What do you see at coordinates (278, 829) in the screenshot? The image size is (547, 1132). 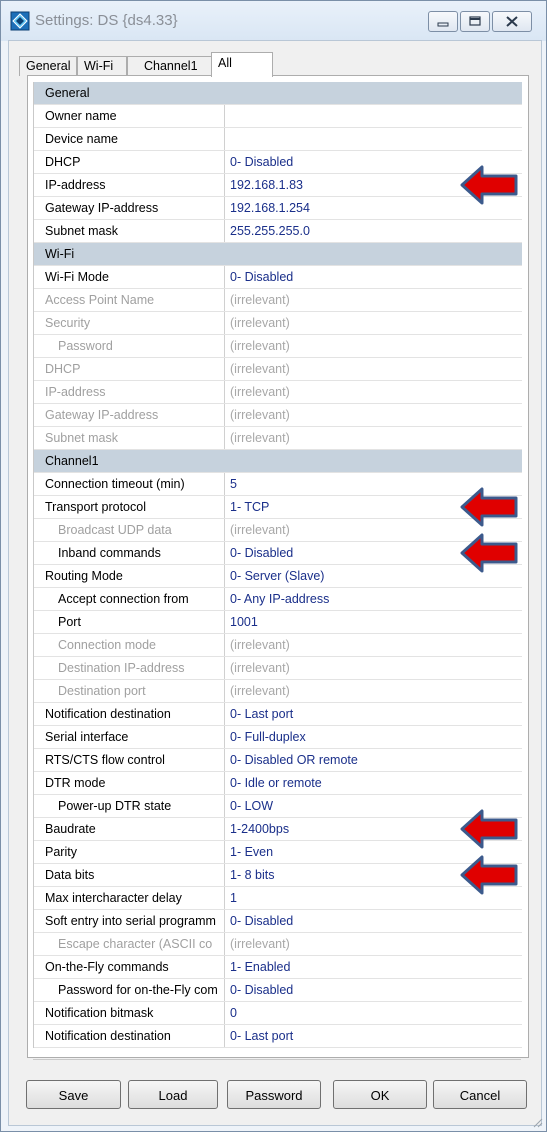 I see `property-row: Baudrate 1-2400bps` at bounding box center [278, 829].